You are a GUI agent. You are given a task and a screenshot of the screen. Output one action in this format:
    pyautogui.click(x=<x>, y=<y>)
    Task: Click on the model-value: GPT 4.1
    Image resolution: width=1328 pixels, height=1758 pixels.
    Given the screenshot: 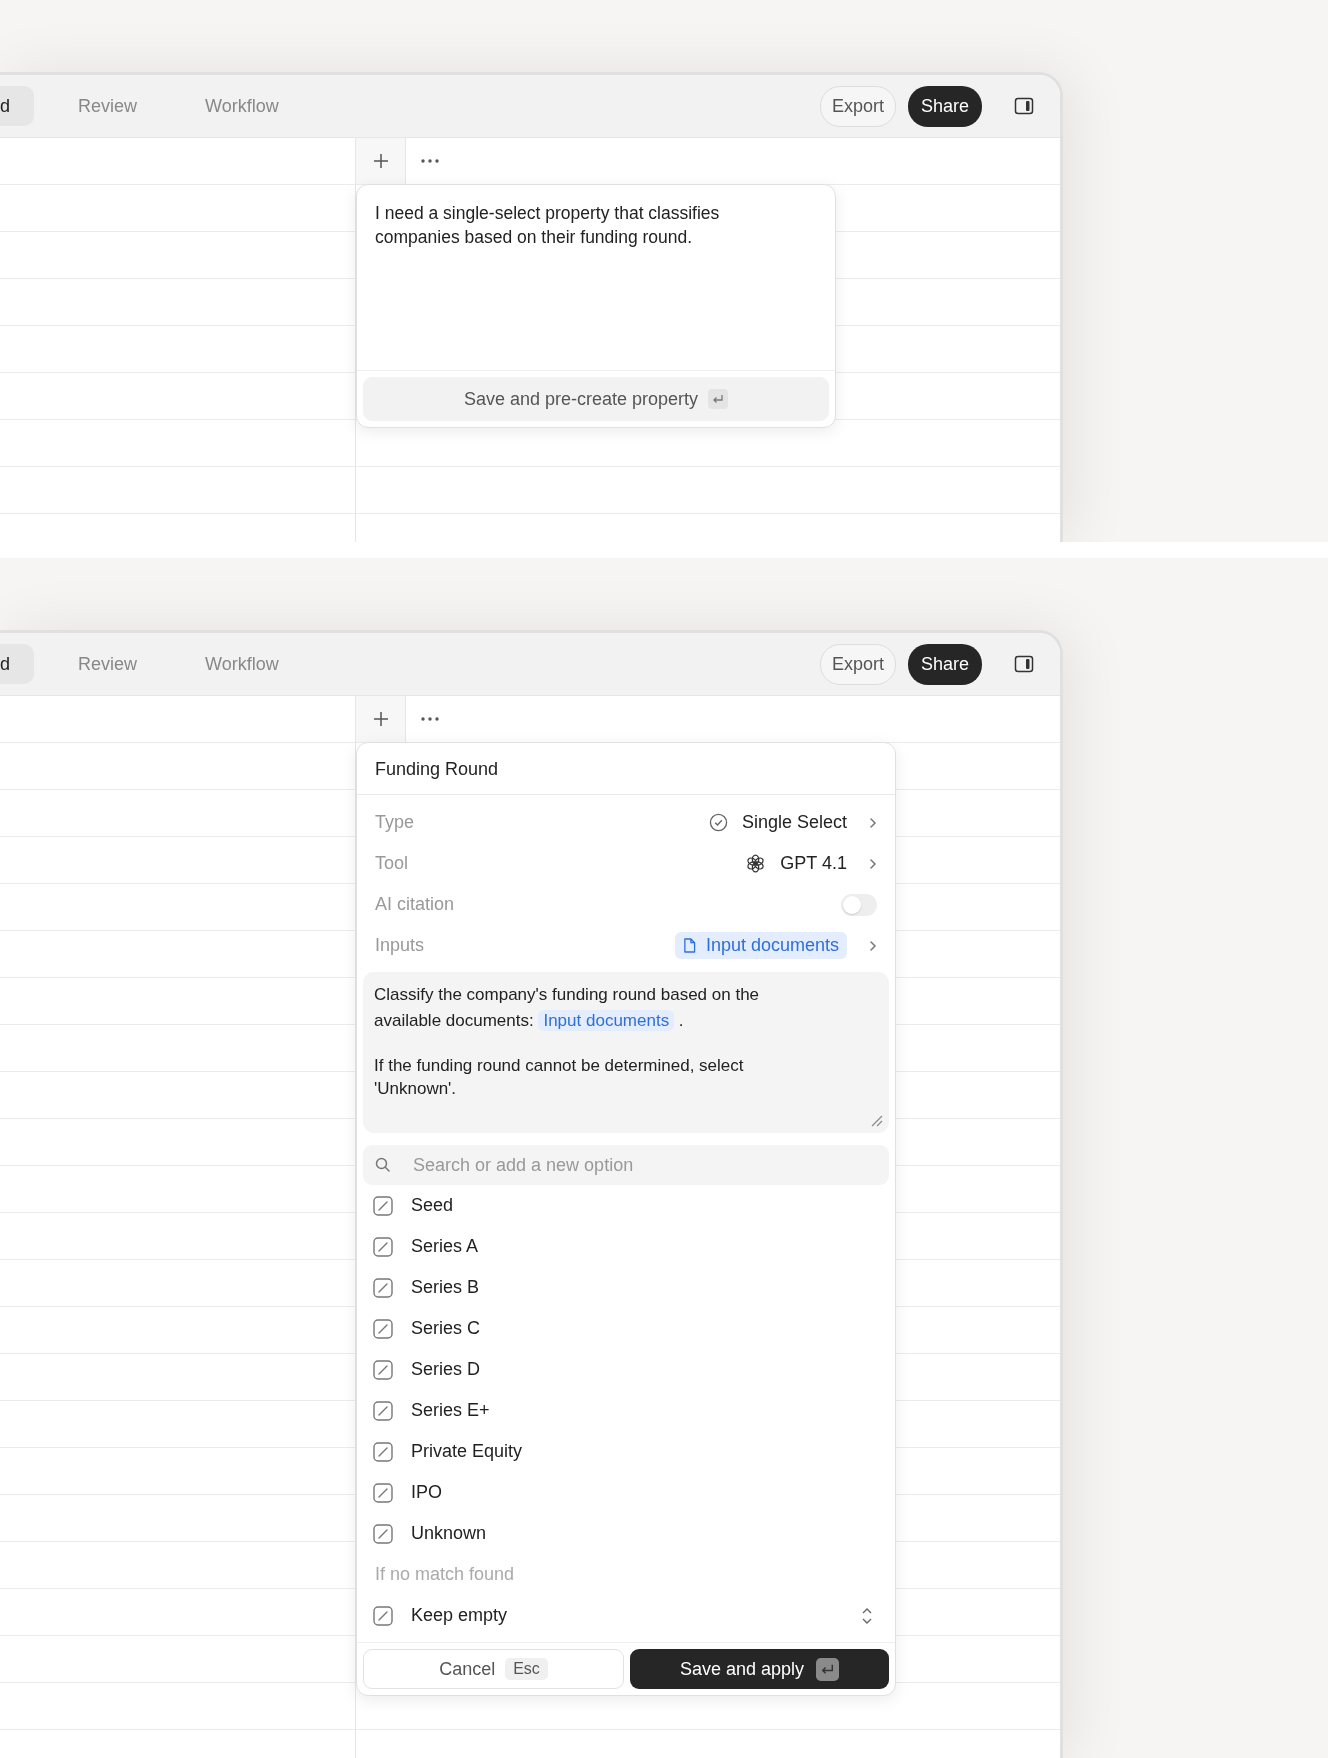 What is the action you would take?
    pyautogui.click(x=813, y=863)
    